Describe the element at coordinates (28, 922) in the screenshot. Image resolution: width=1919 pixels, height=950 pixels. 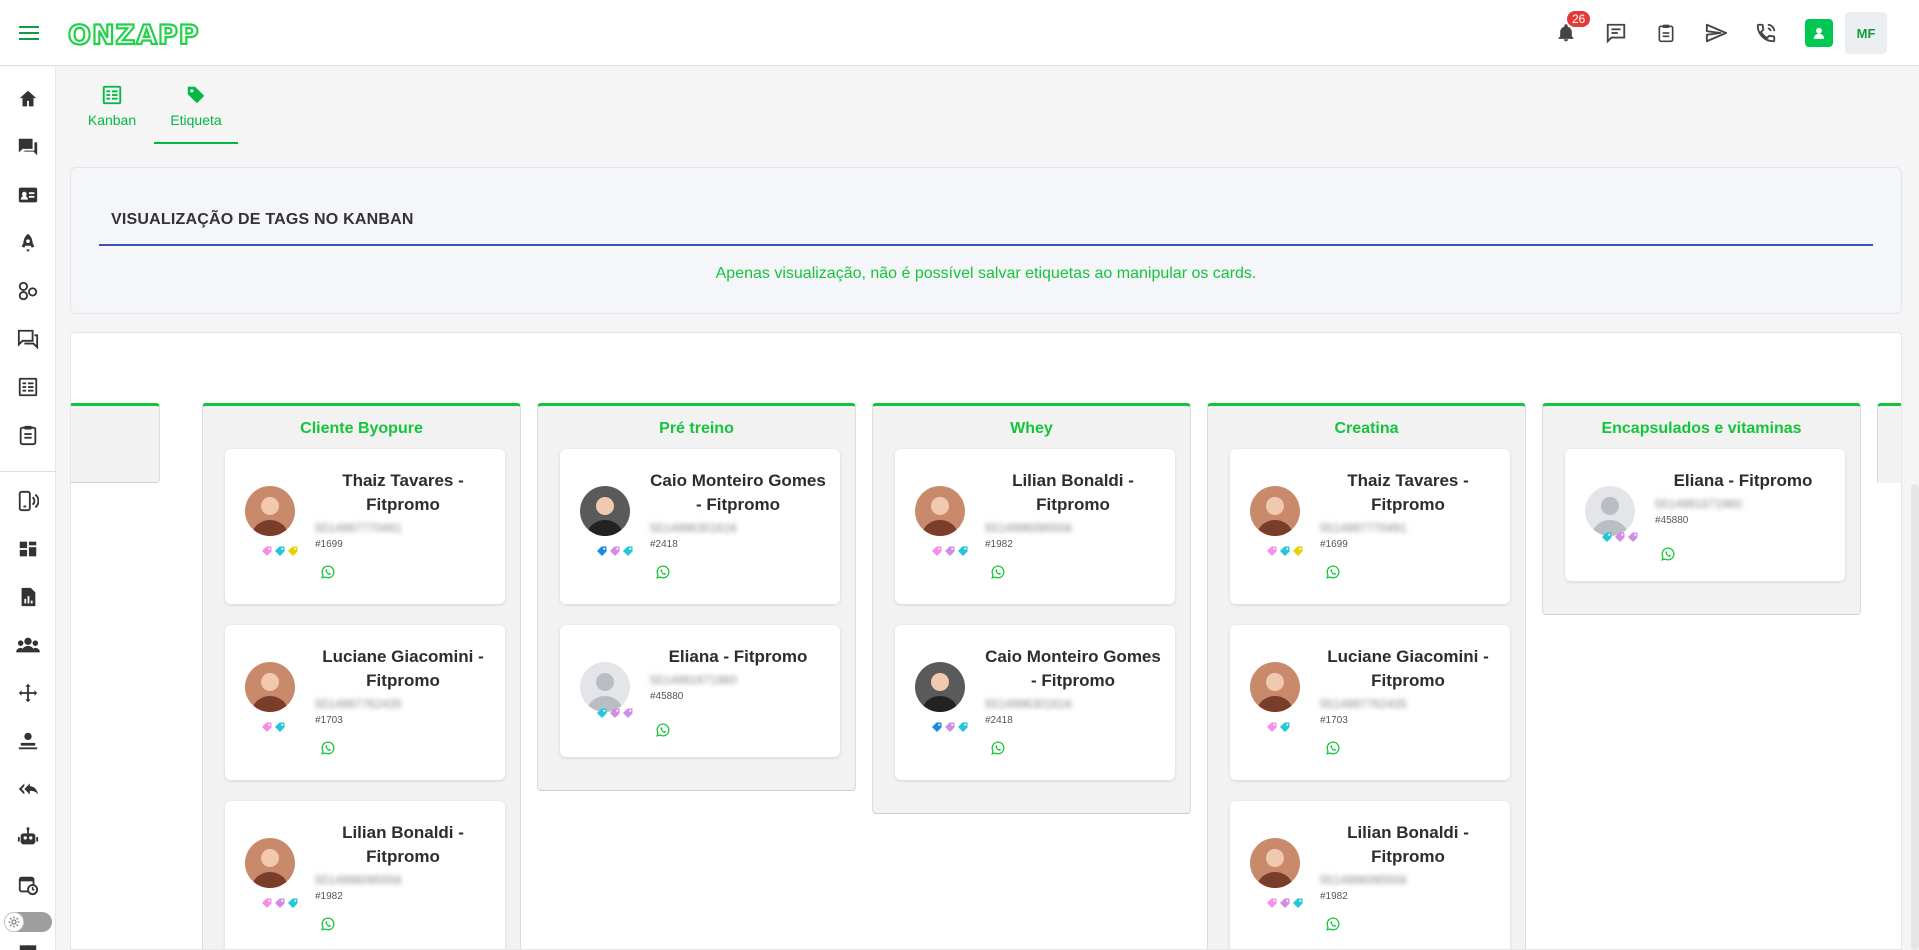
I see `theme-toggle` at that location.